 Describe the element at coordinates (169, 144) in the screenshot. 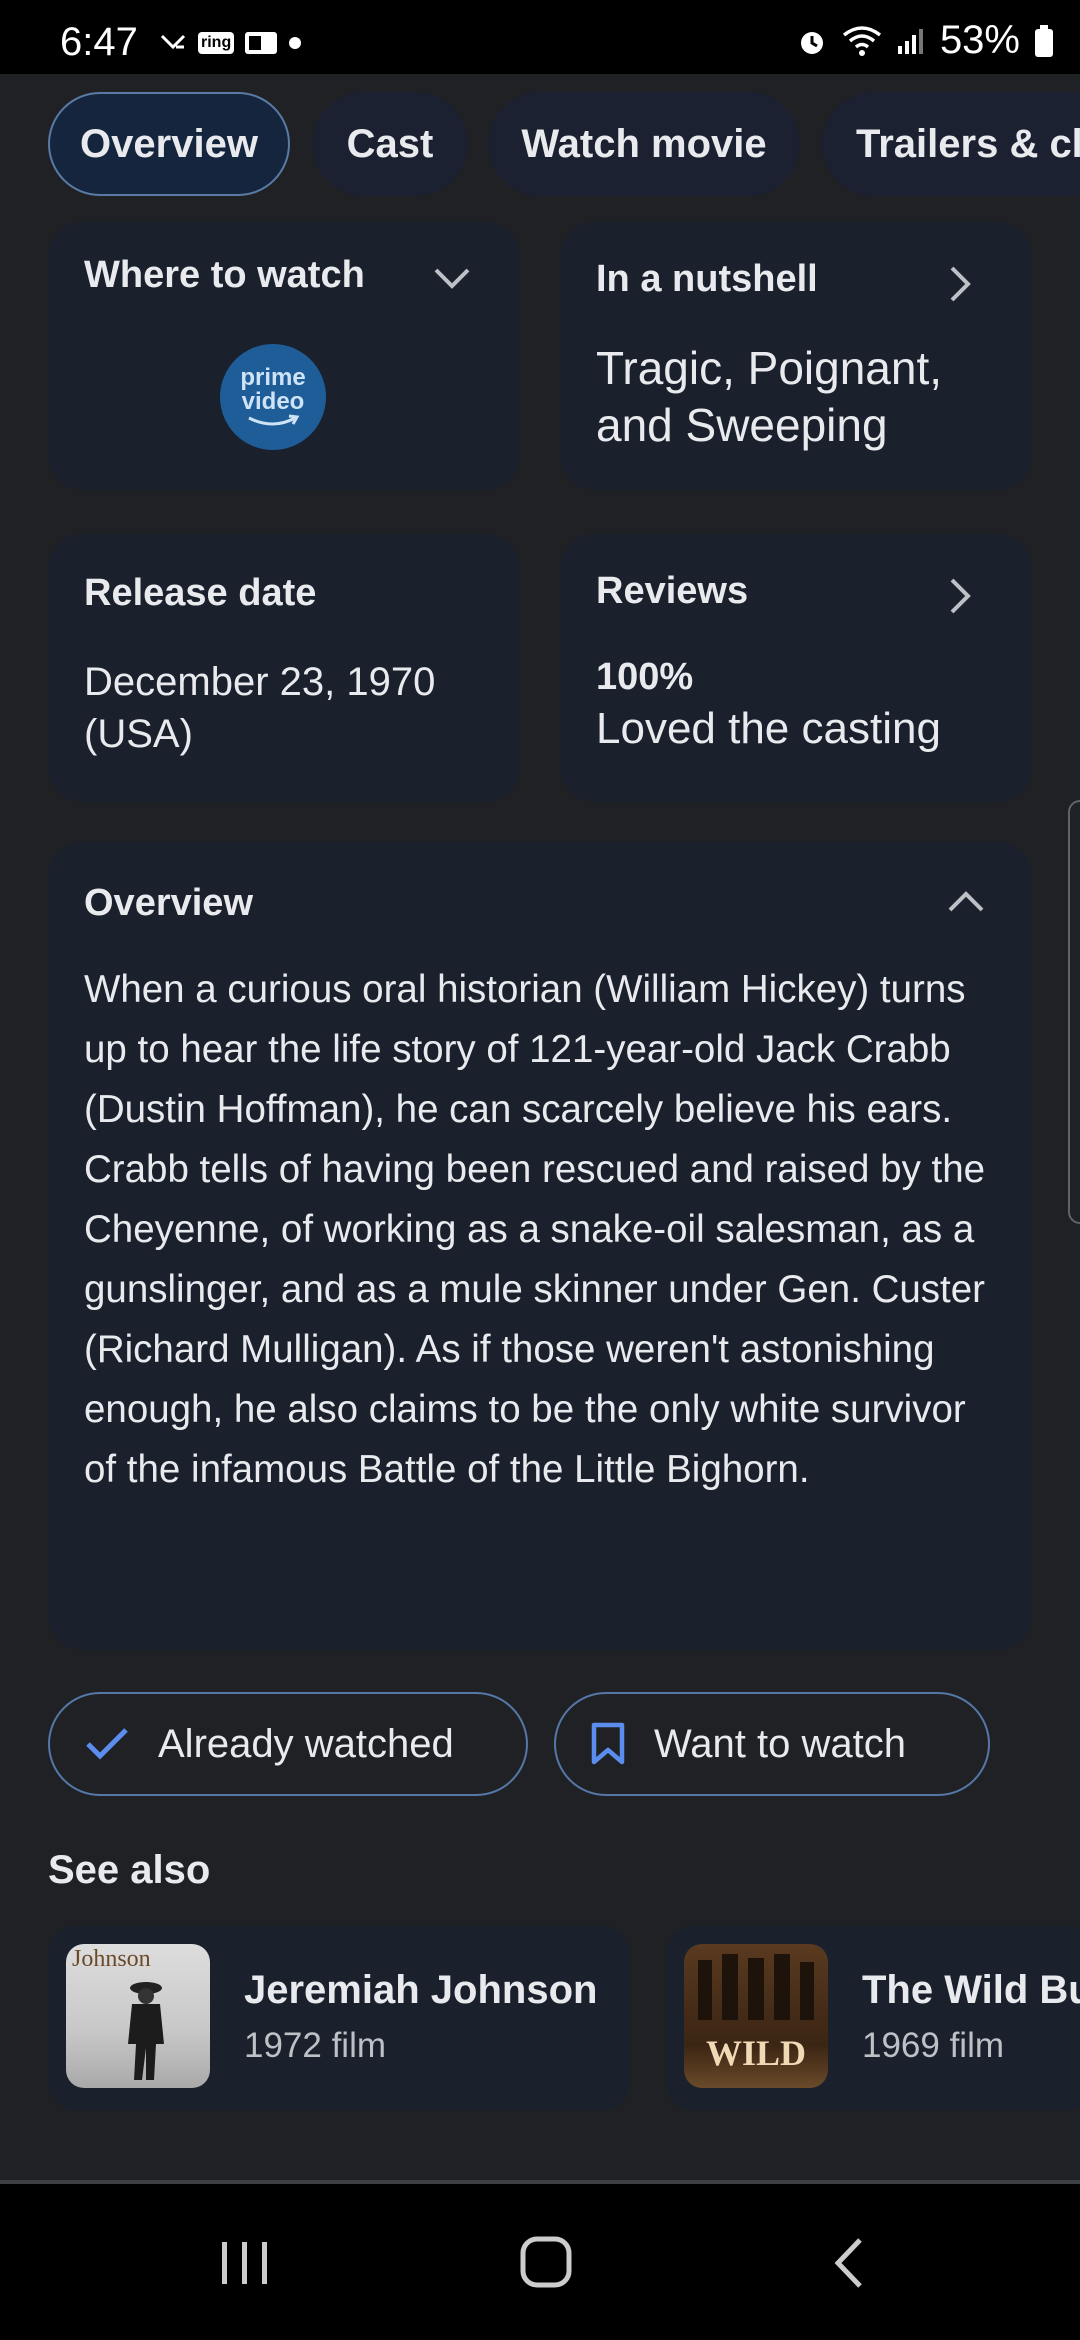

I see `tab-overview: Overview` at that location.